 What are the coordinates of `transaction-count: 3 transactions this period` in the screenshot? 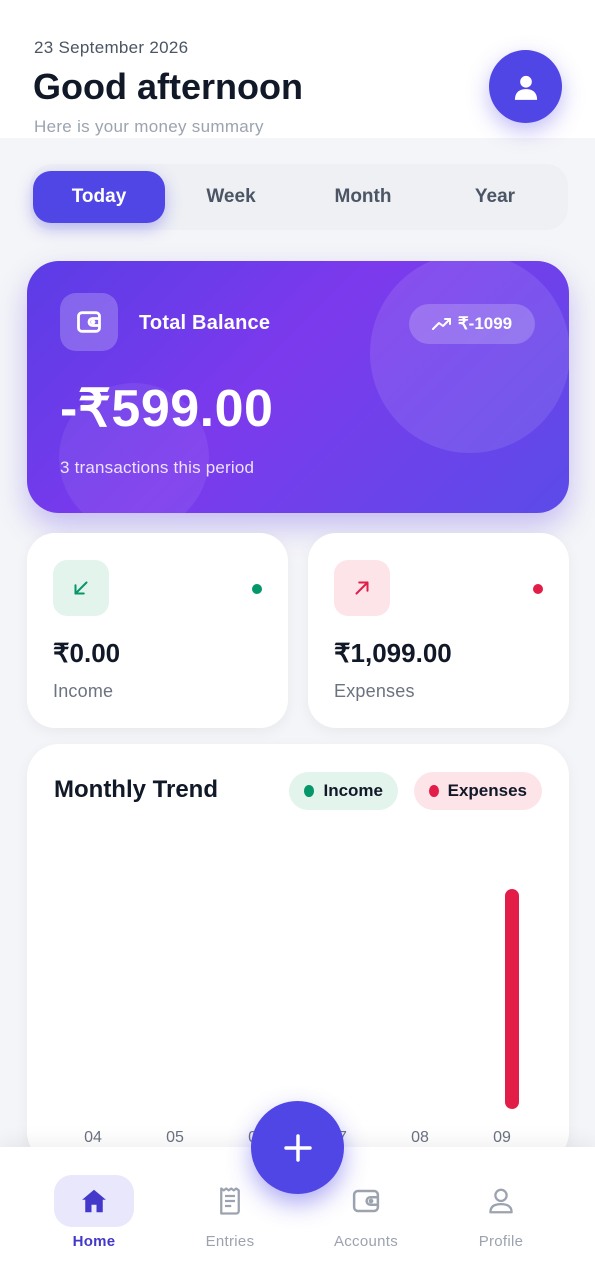 It's located at (157, 467).